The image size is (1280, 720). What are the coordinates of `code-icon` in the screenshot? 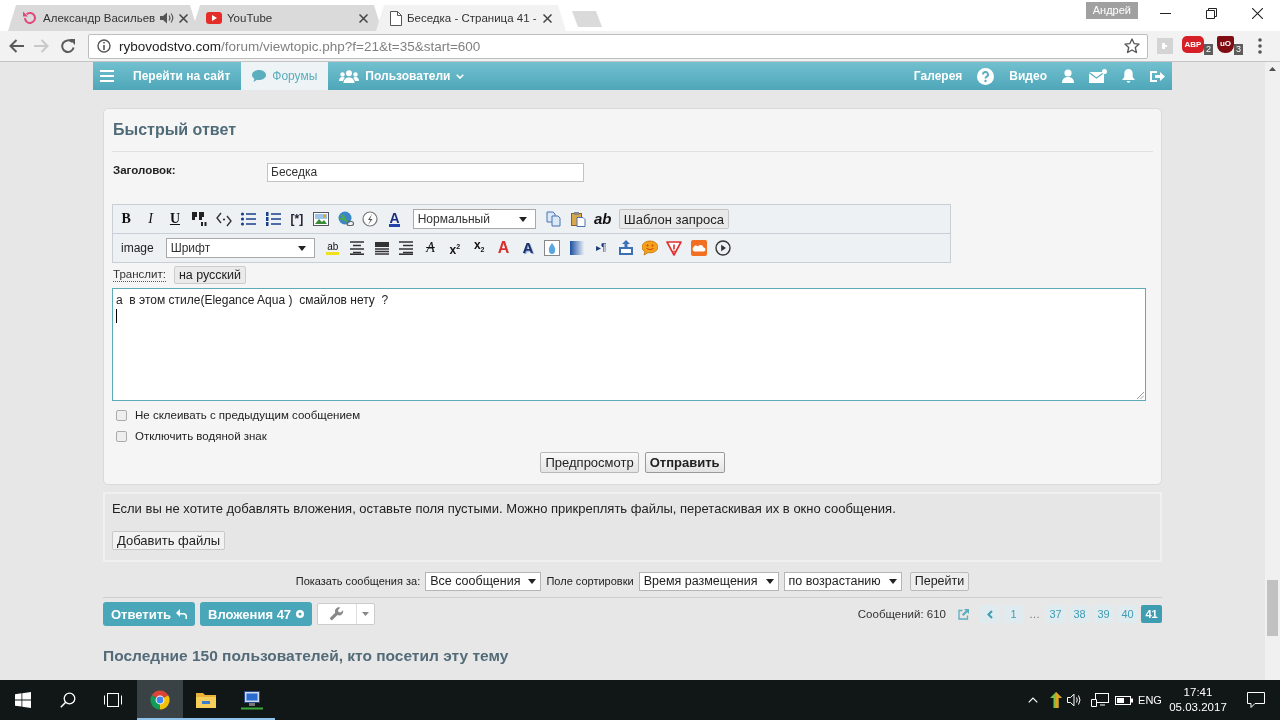 It's located at (223, 219).